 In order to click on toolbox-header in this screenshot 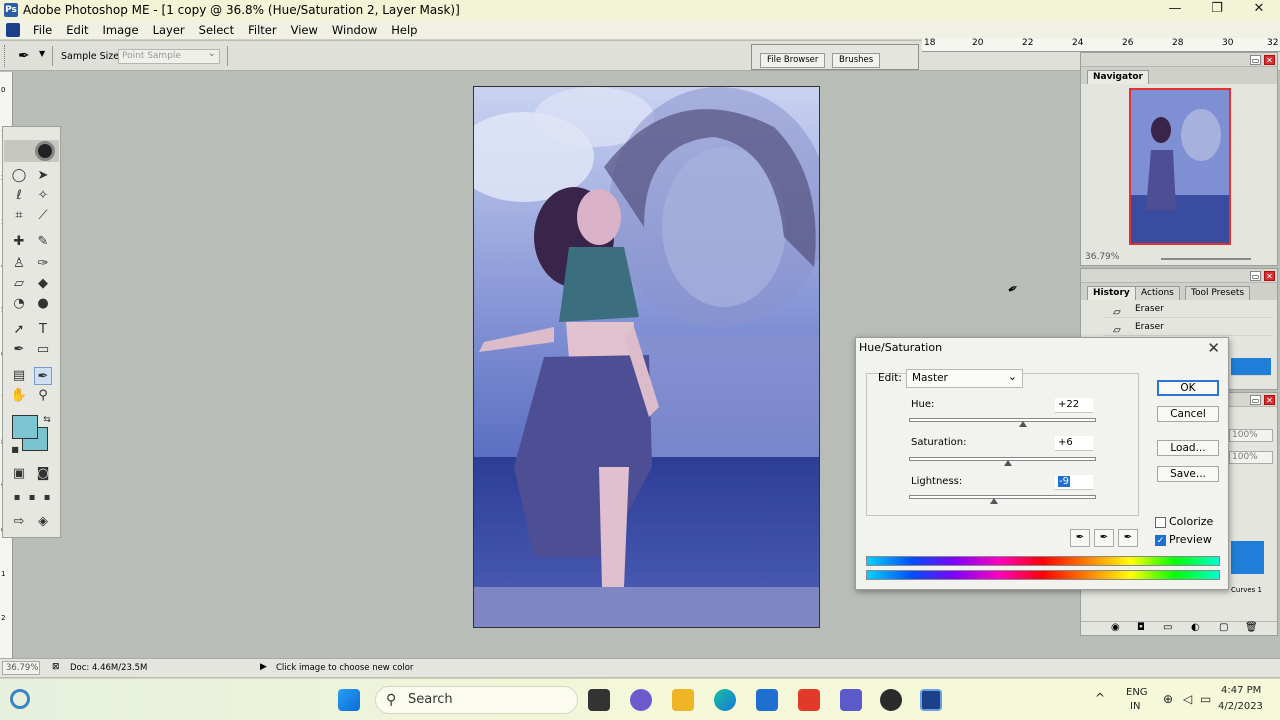, I will do `click(31, 151)`.